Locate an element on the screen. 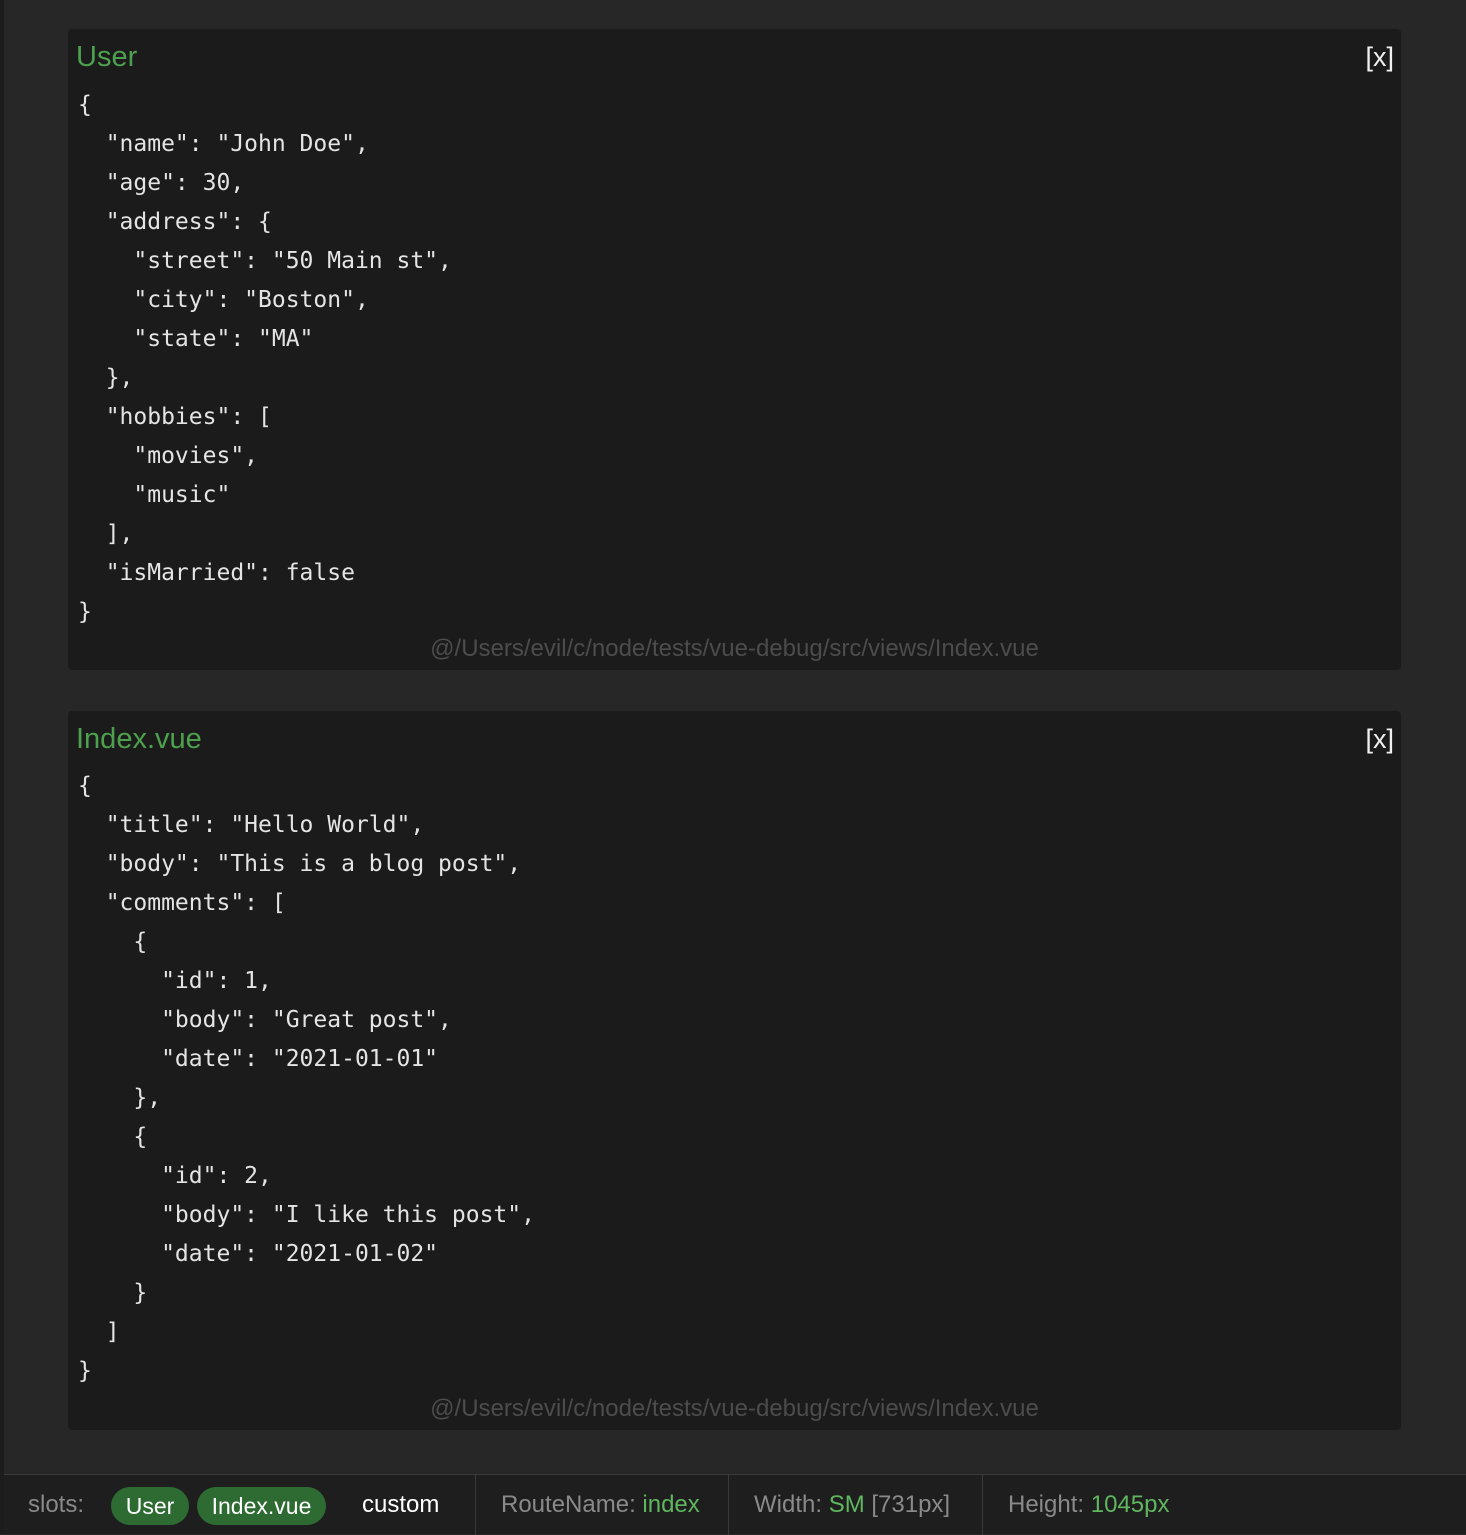 The width and height of the screenshot is (1466, 1535). slot-chip-user: User is located at coordinates (150, 1506).